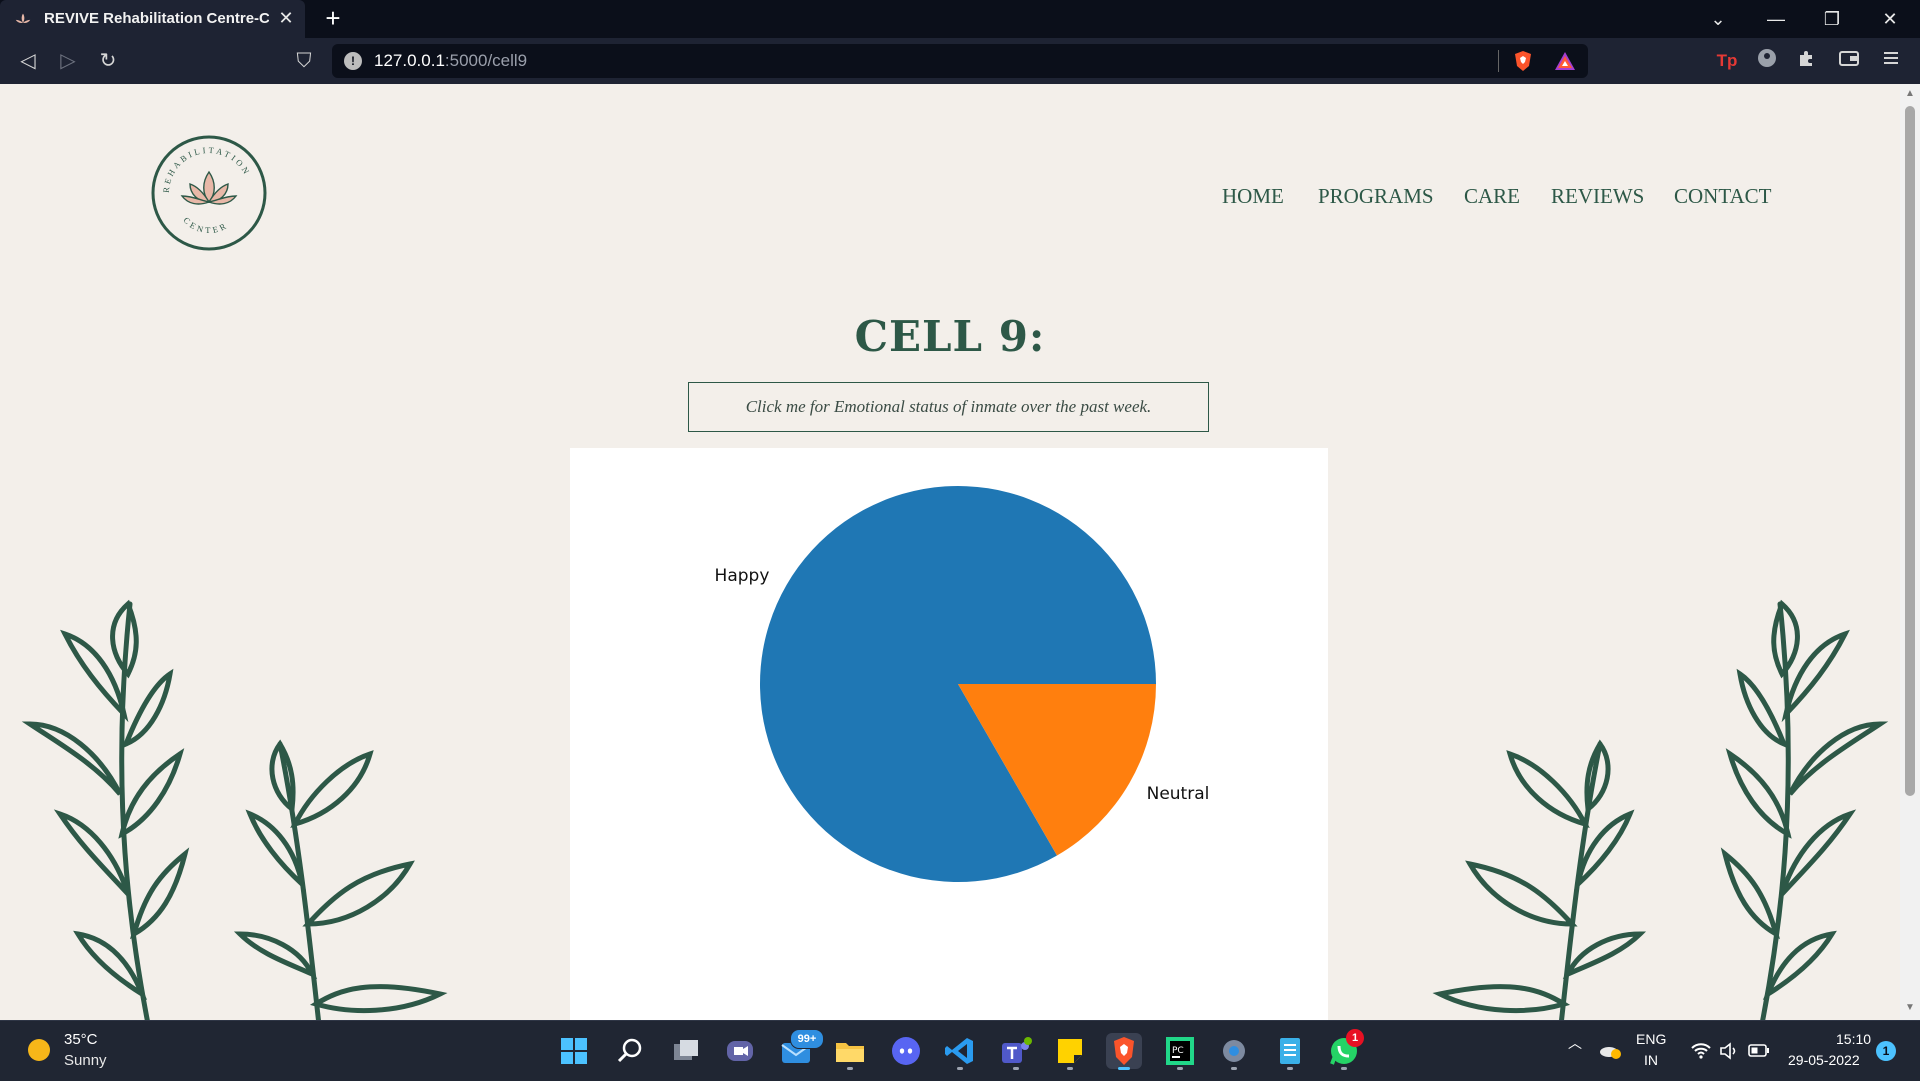 The height and width of the screenshot is (1081, 1920). I want to click on teams-icon, so click(1017, 1050).